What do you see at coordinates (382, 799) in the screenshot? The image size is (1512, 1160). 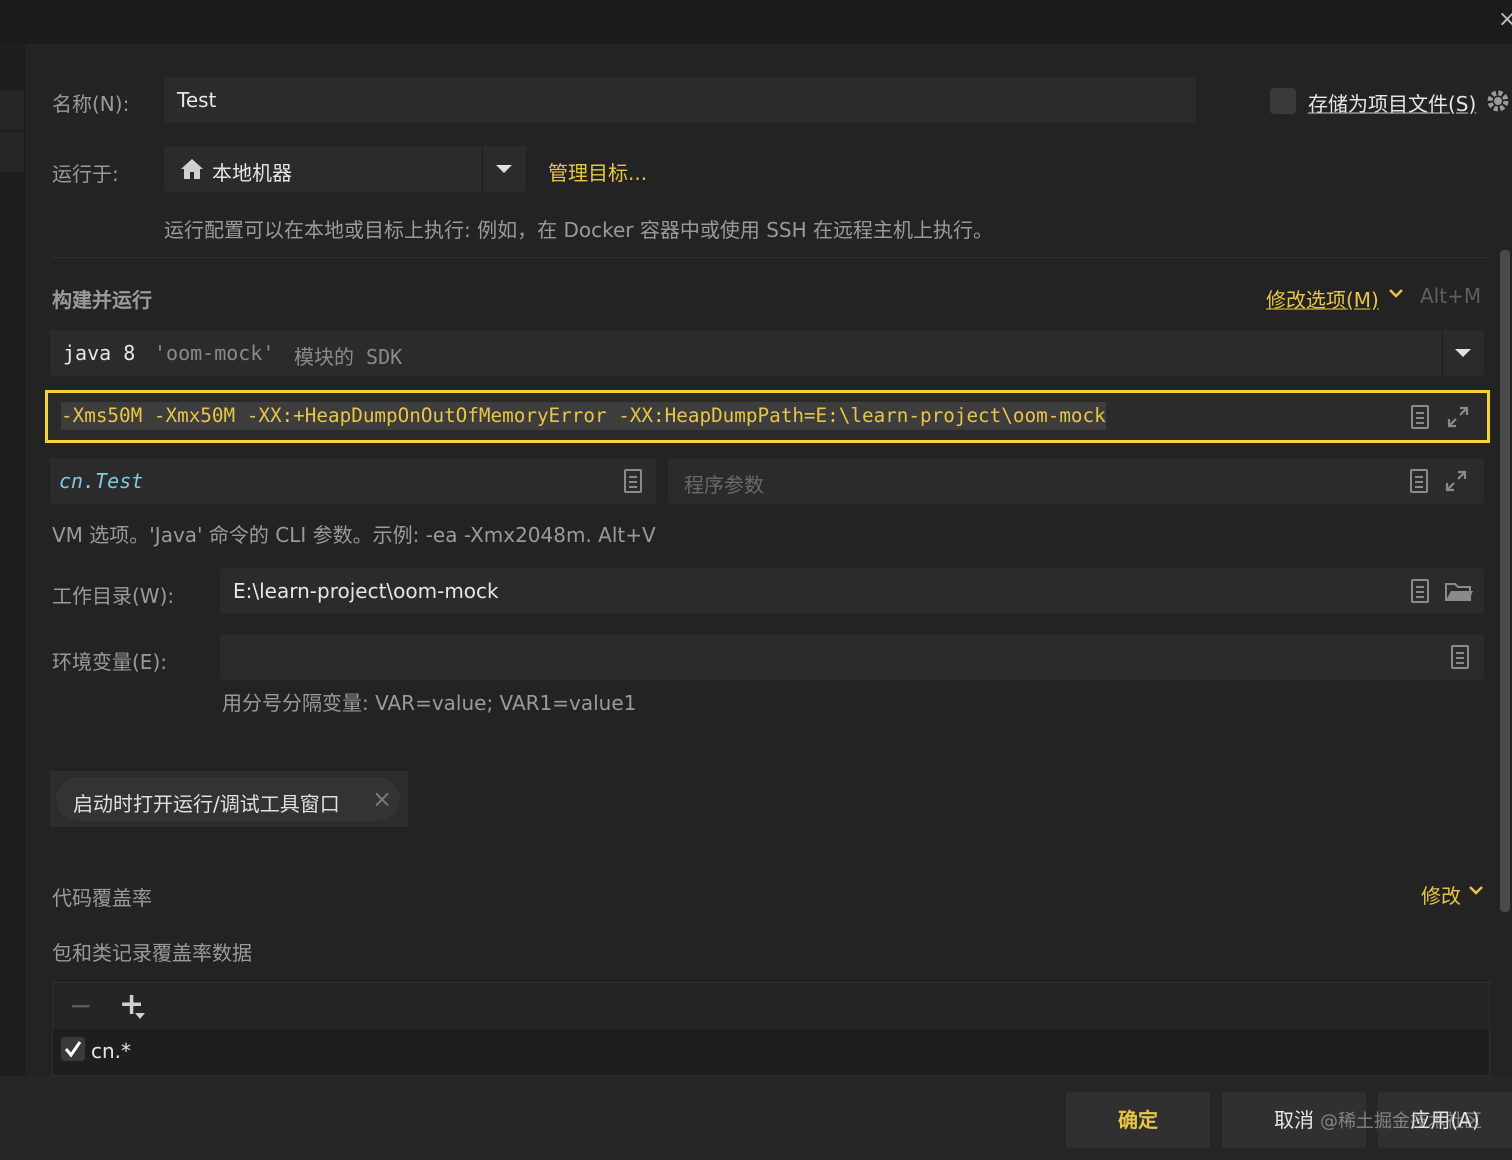 I see `chip-remove-icon: ×` at bounding box center [382, 799].